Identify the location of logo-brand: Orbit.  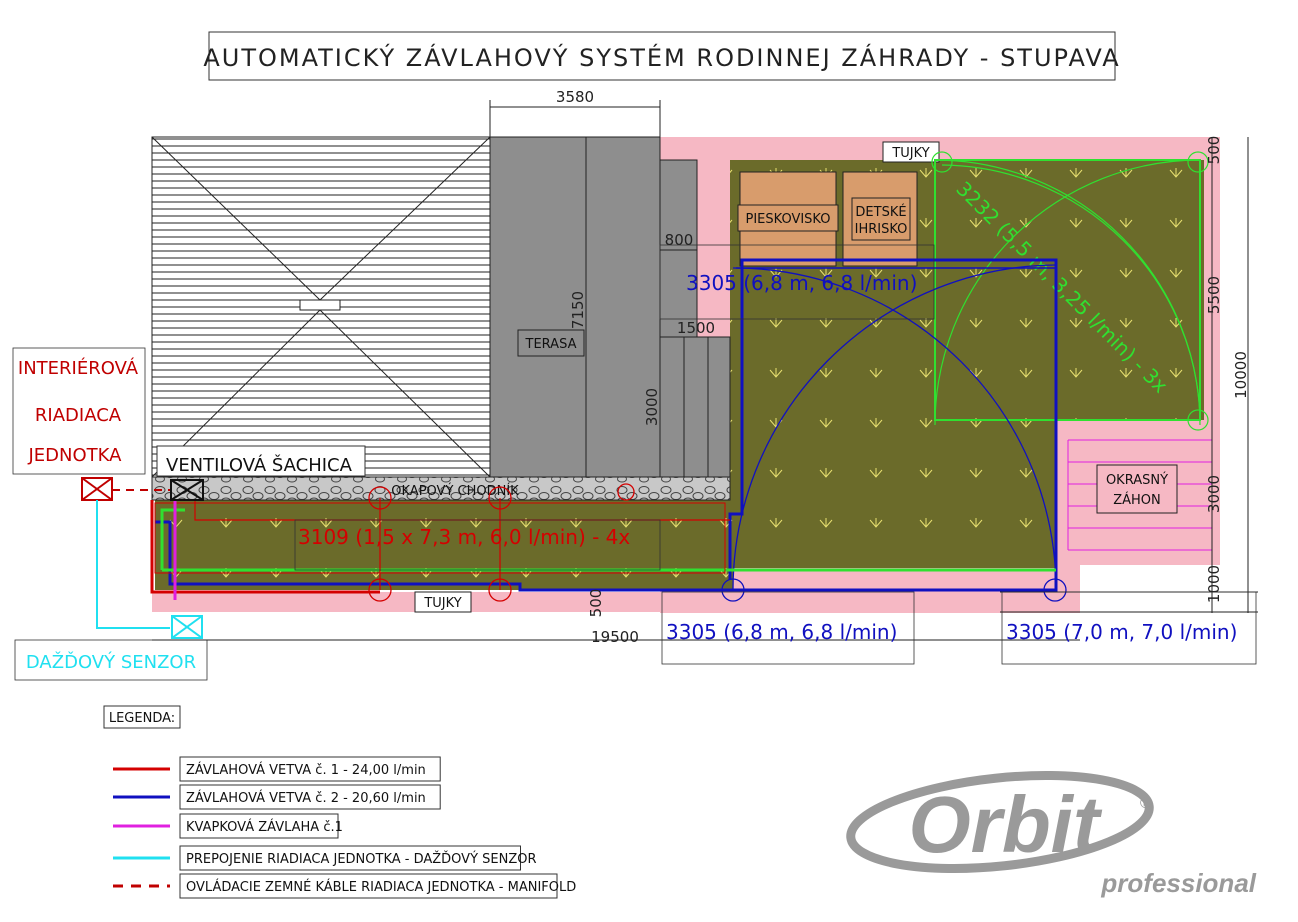
(1005, 824).